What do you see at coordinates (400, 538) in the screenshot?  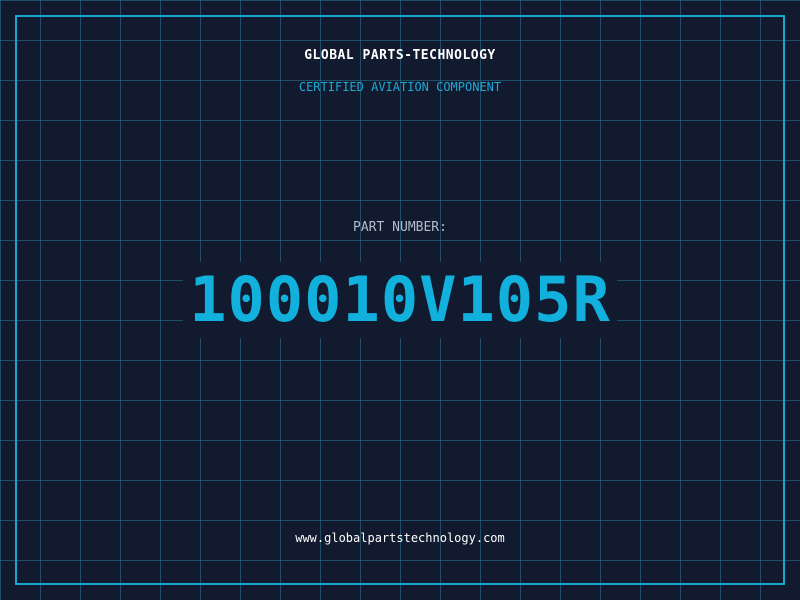 I see `website-url: www.globalpartstechnology.com` at bounding box center [400, 538].